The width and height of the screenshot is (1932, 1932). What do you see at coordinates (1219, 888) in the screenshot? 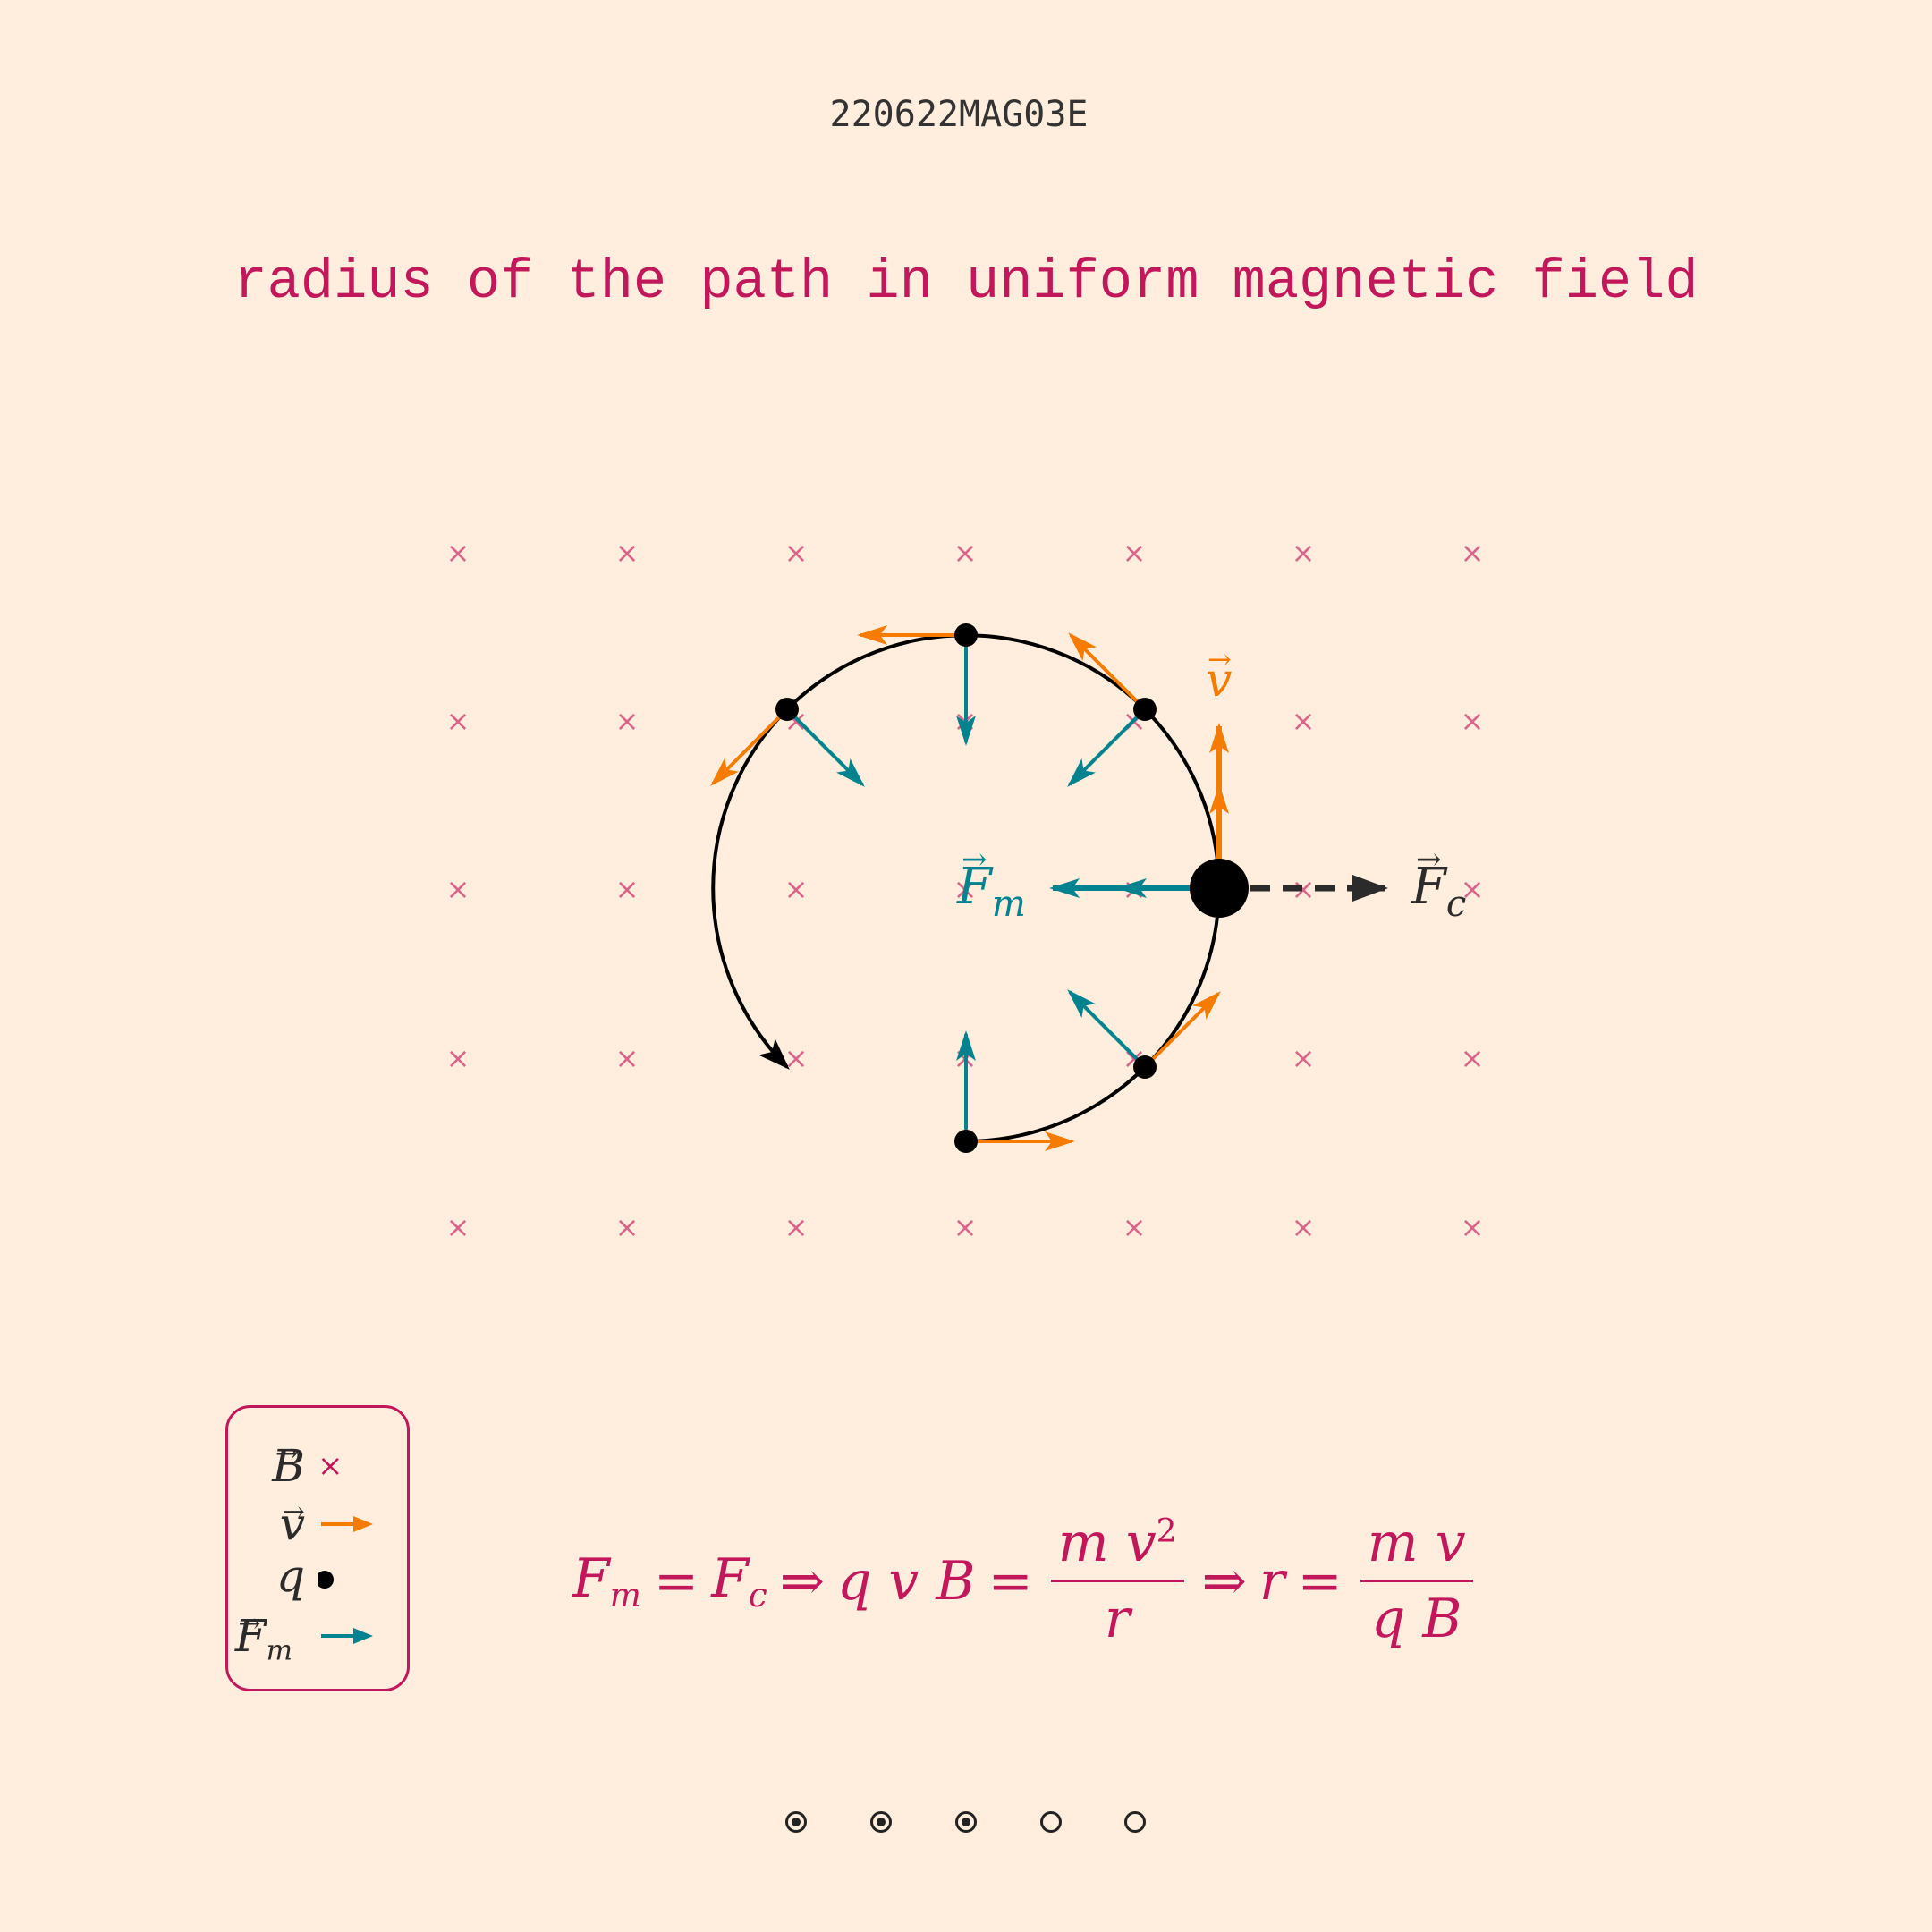
I see `charge-main` at bounding box center [1219, 888].